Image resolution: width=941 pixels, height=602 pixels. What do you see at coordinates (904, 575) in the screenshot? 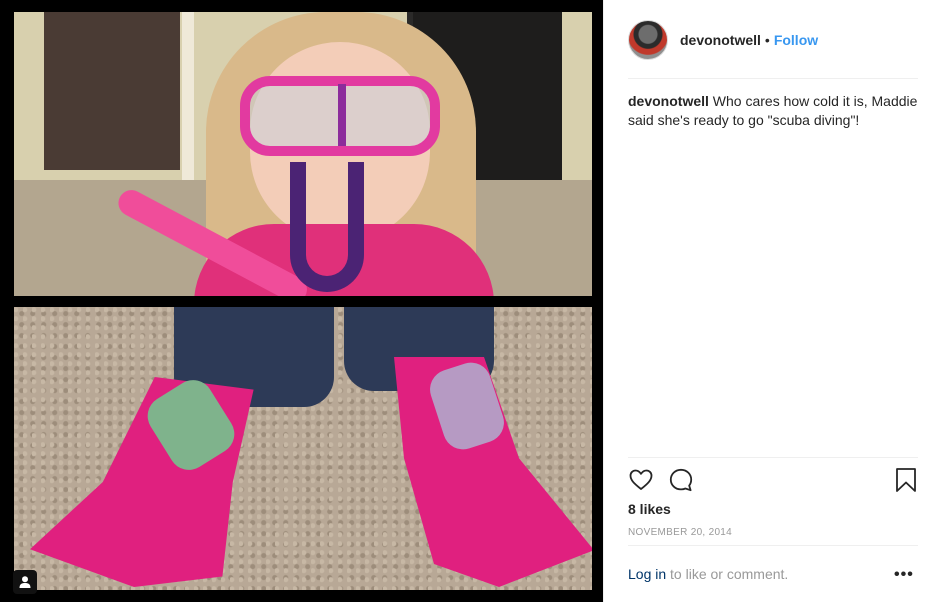
I see `more-options-icon: •••` at bounding box center [904, 575].